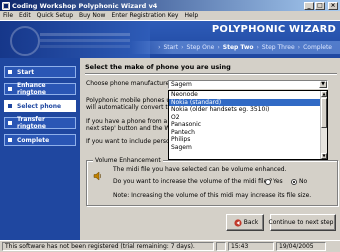 This screenshot has width=340, height=252. I want to click on step-one: Step One, so click(200, 47).